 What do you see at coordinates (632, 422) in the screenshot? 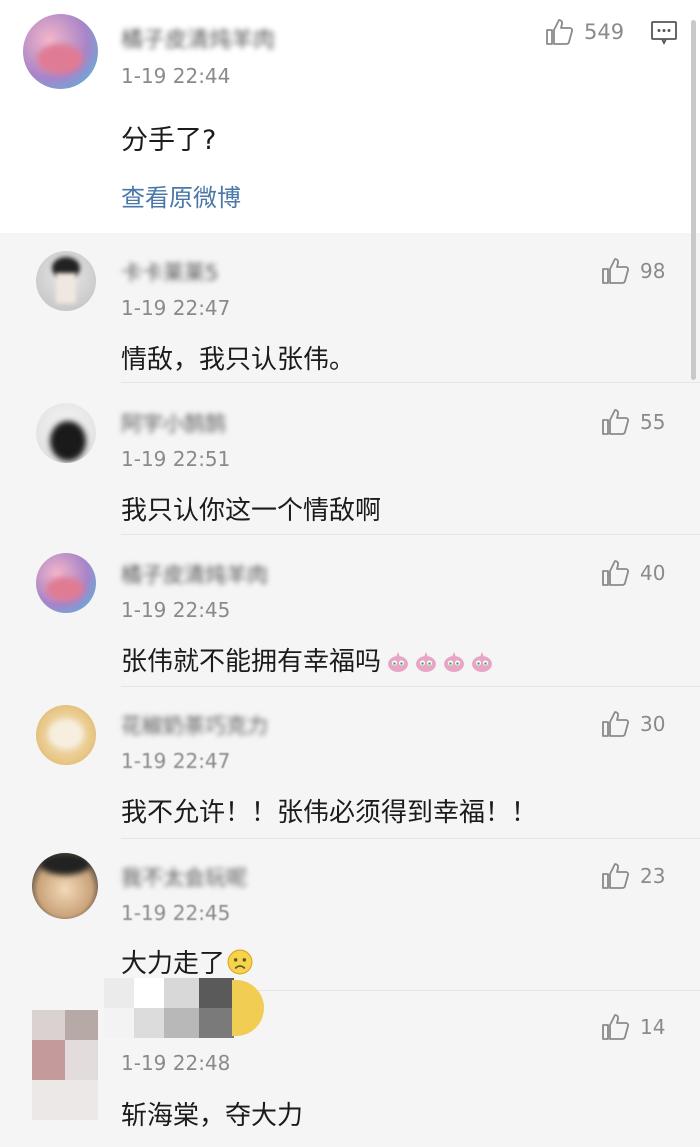
I see `like-button: 55` at bounding box center [632, 422].